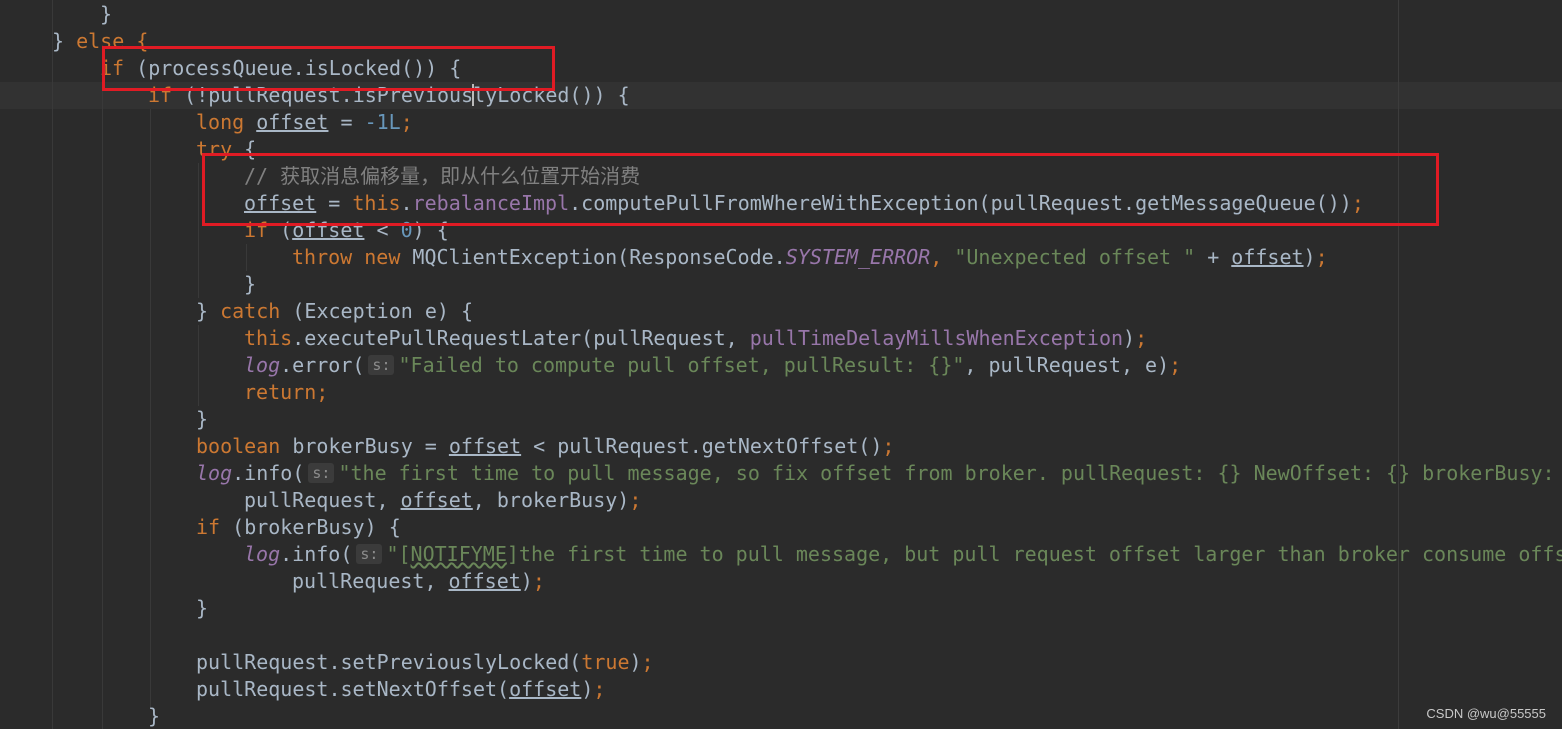  I want to click on method-call: .error, so click(316, 365).